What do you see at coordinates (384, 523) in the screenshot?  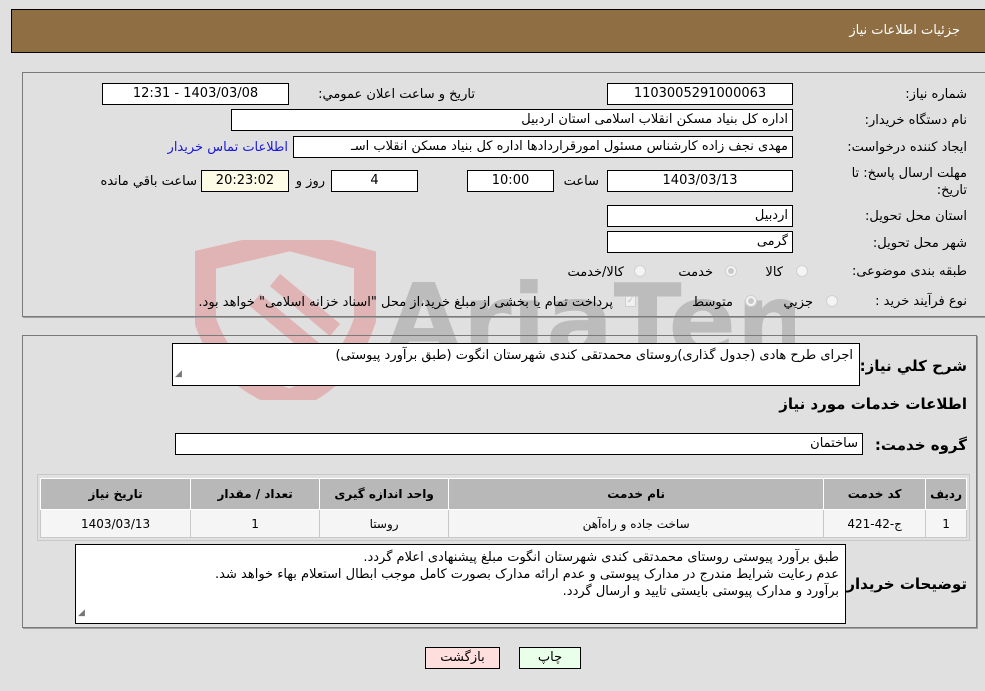 I see `cell-unit: روستا` at bounding box center [384, 523].